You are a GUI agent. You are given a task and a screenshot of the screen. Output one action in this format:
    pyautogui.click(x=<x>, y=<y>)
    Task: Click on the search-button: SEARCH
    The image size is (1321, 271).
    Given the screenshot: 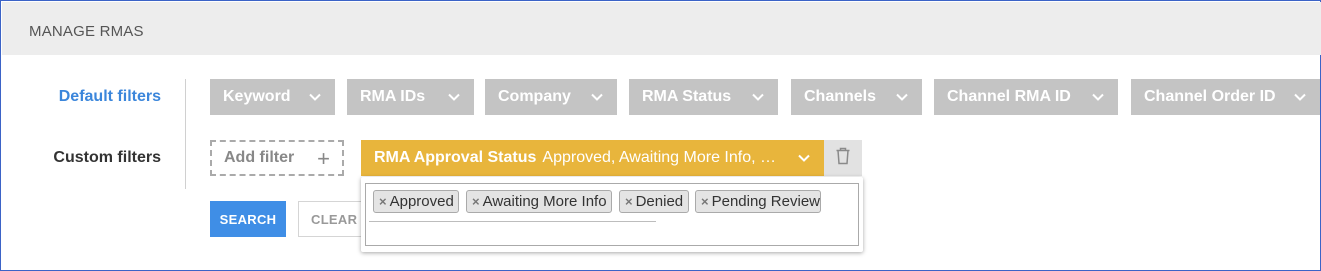 What is the action you would take?
    pyautogui.click(x=248, y=219)
    